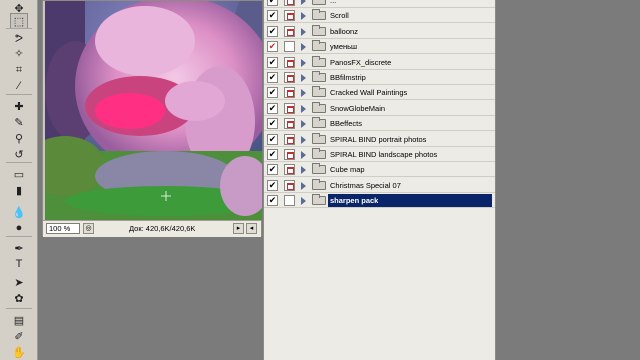 The height and width of the screenshot is (360, 640). I want to click on action-set-row: ✔ sharpen pack, so click(379, 201).